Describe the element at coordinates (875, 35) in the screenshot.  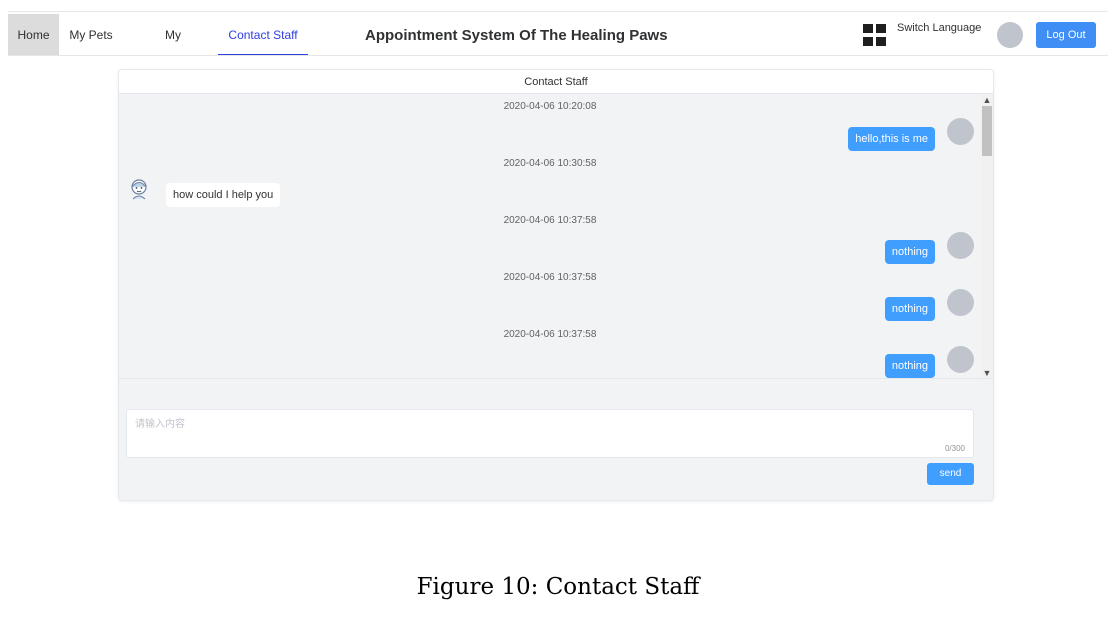
I see `grid-icon` at that location.